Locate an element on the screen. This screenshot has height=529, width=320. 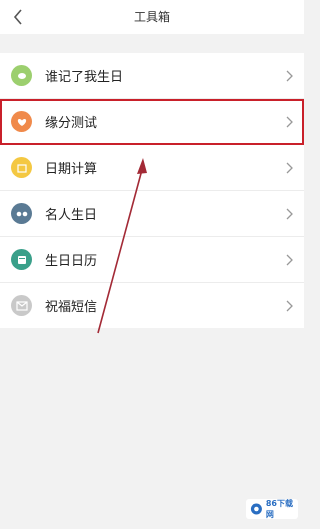
tool-label: 生日日历 is located at coordinates (71, 261).